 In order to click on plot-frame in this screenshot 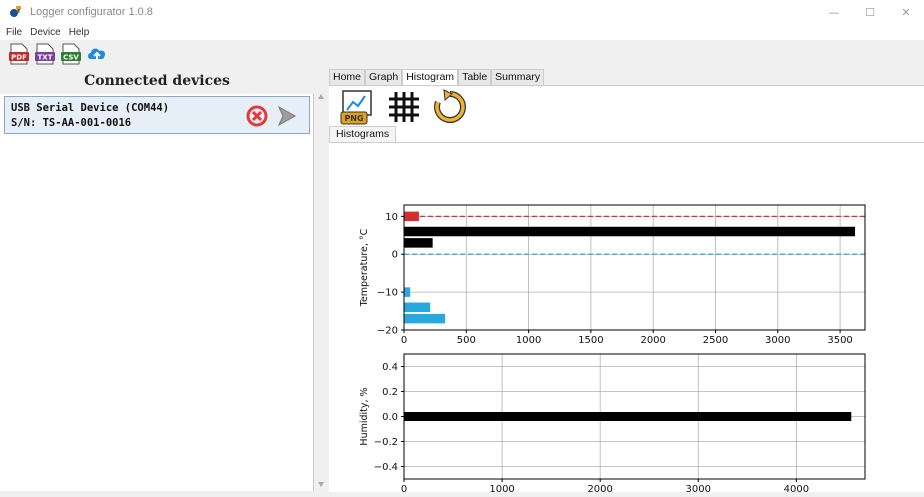, I will do `click(634, 267)`.